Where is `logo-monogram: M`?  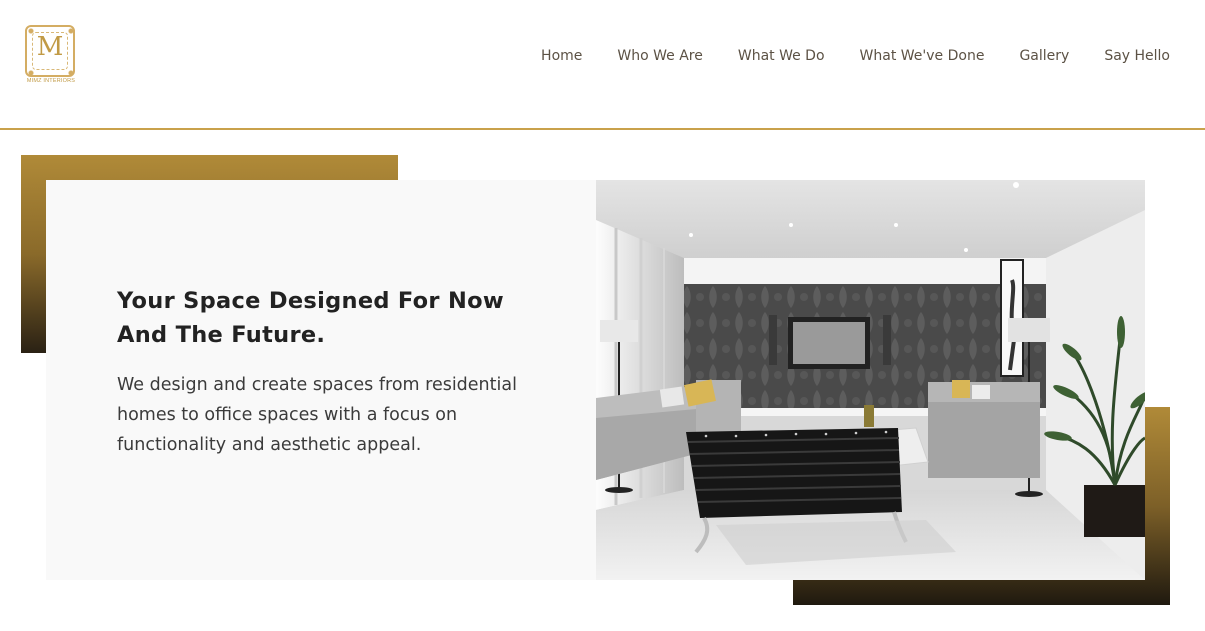 logo-monogram: M is located at coordinates (50, 47).